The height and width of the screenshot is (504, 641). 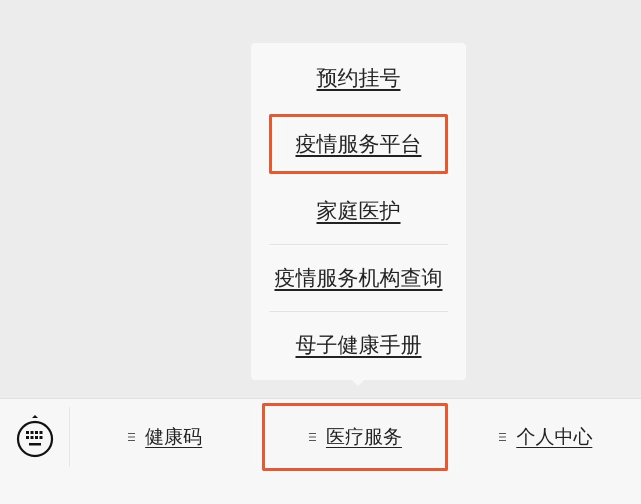 I want to click on keyboard-icon, so click(x=35, y=437).